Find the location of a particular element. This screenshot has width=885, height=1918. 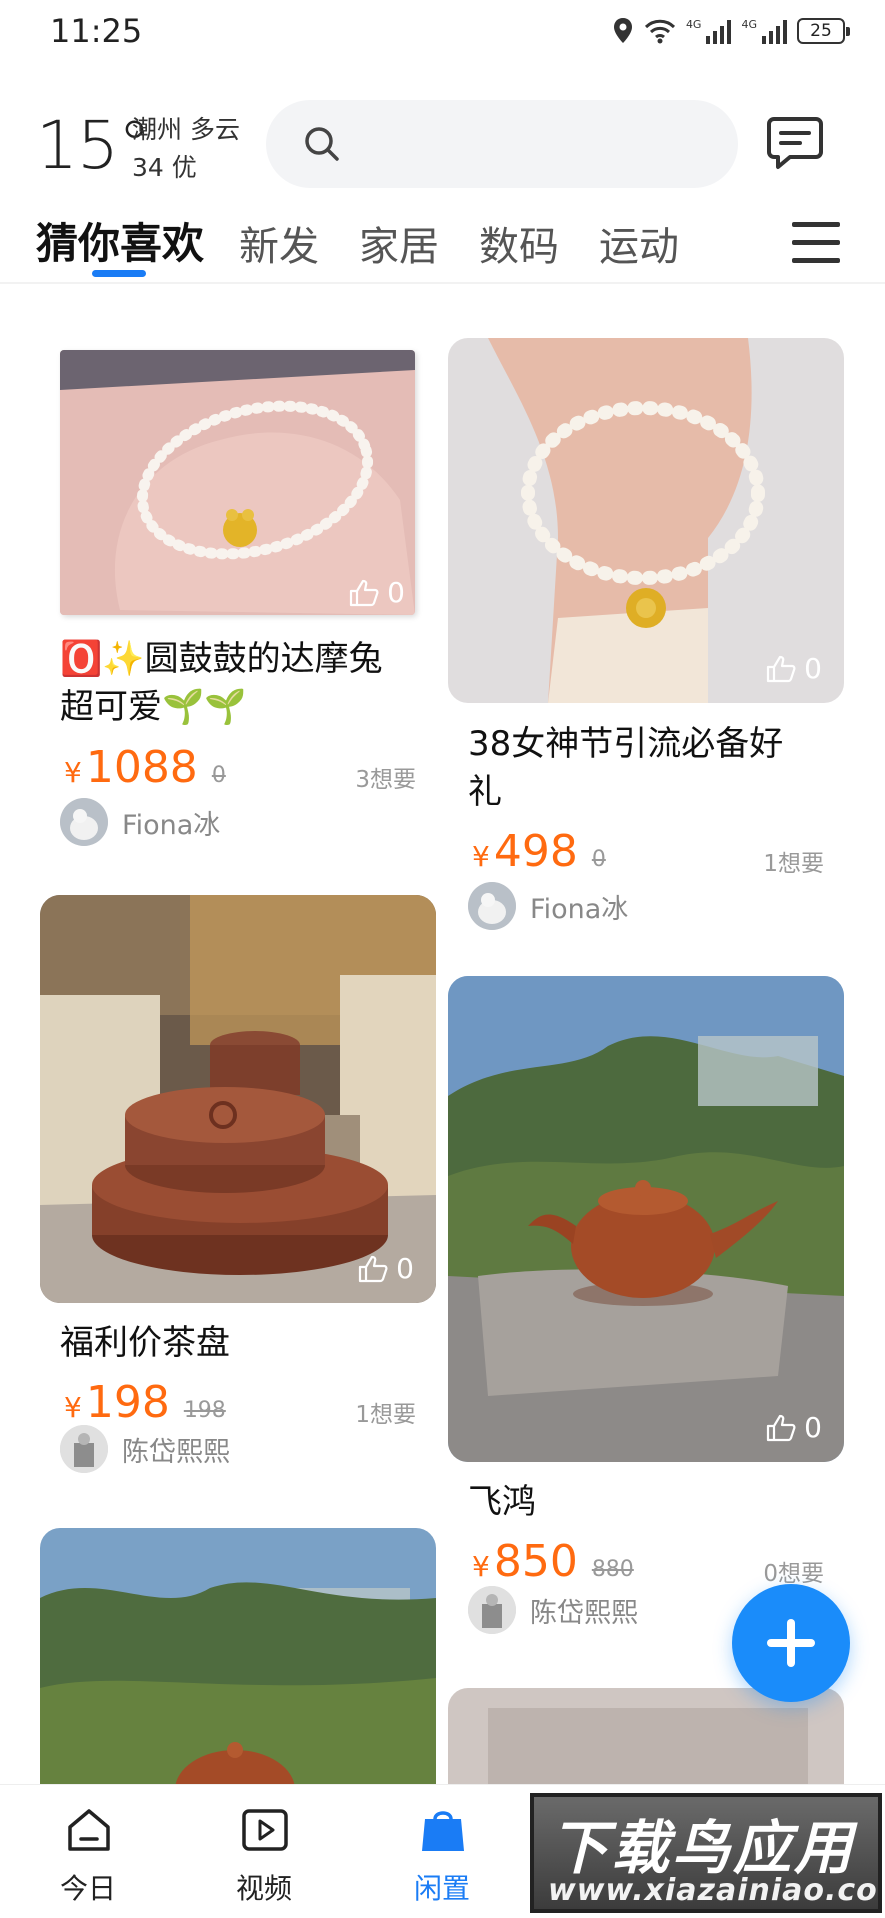

want-count: 3想要 is located at coordinates (385, 780).